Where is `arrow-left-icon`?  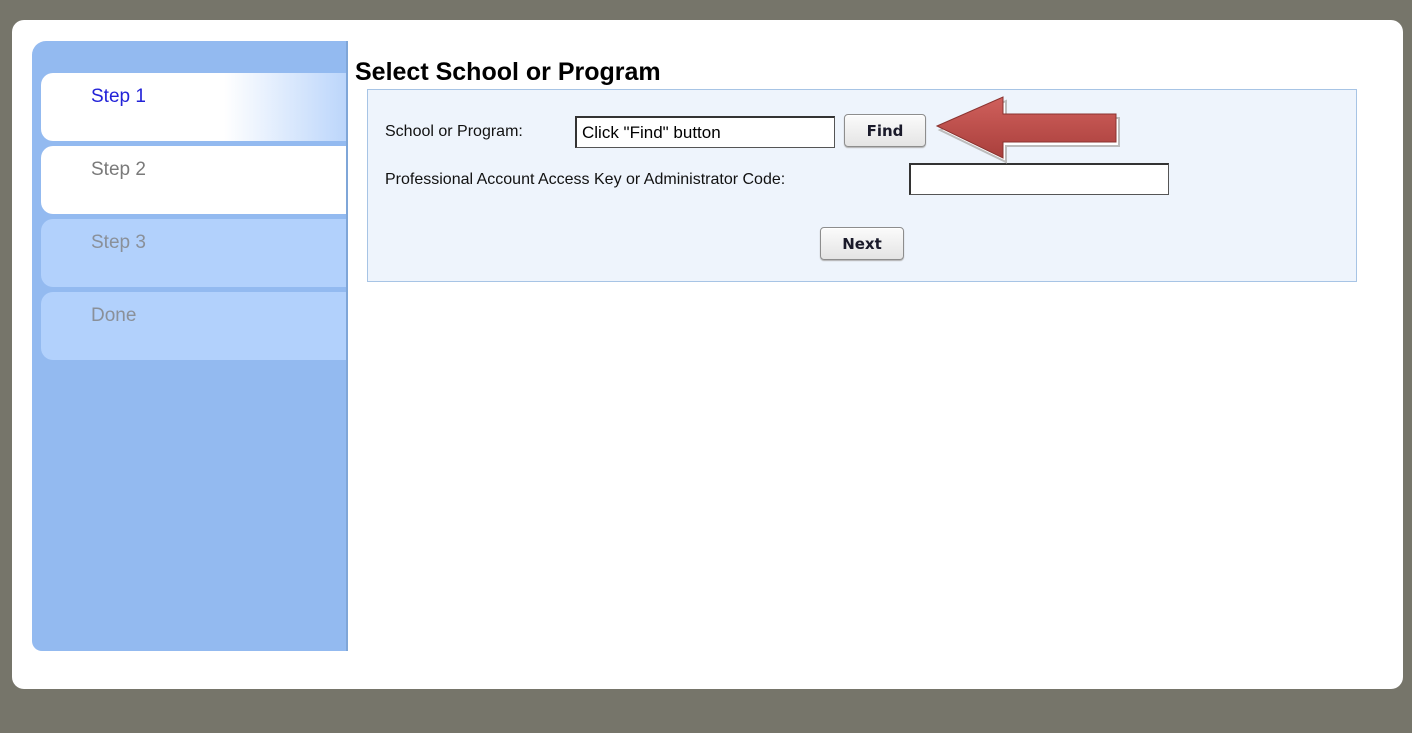 arrow-left-icon is located at coordinates (1027, 130).